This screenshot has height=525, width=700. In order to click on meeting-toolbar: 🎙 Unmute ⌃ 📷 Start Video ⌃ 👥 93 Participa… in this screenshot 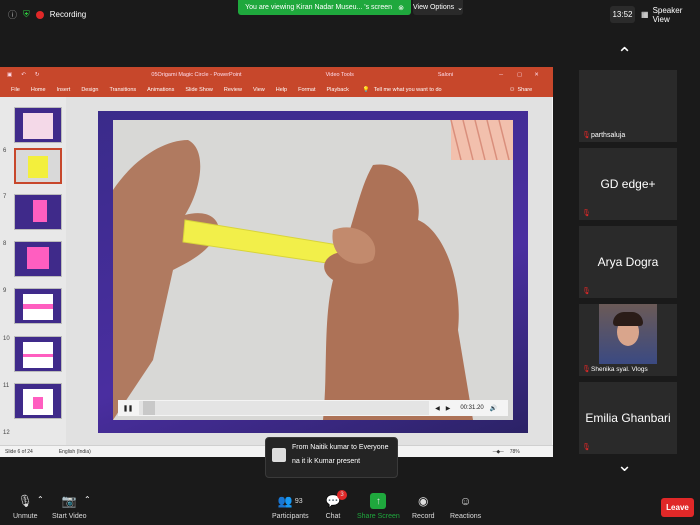, I will do `click(350, 506)`.